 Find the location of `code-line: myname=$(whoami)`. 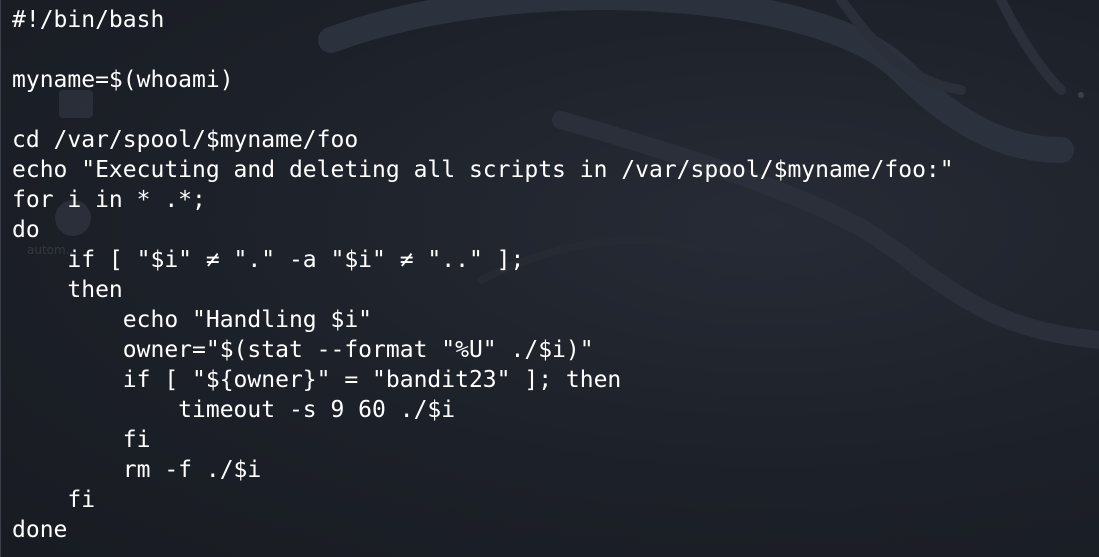

code-line: myname=$(whoami) is located at coordinates (123, 80).